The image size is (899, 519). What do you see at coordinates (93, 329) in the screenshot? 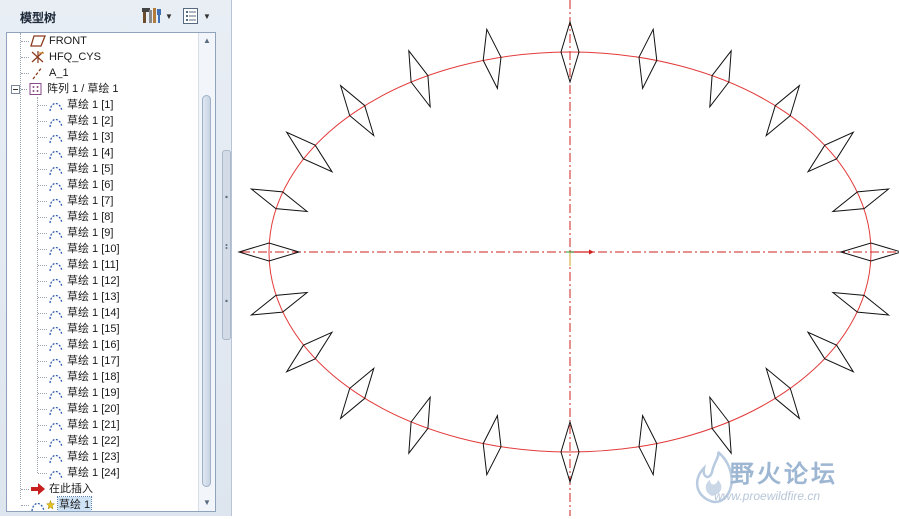
I see `tree-item-label: 草绘 1 [15]` at bounding box center [93, 329].